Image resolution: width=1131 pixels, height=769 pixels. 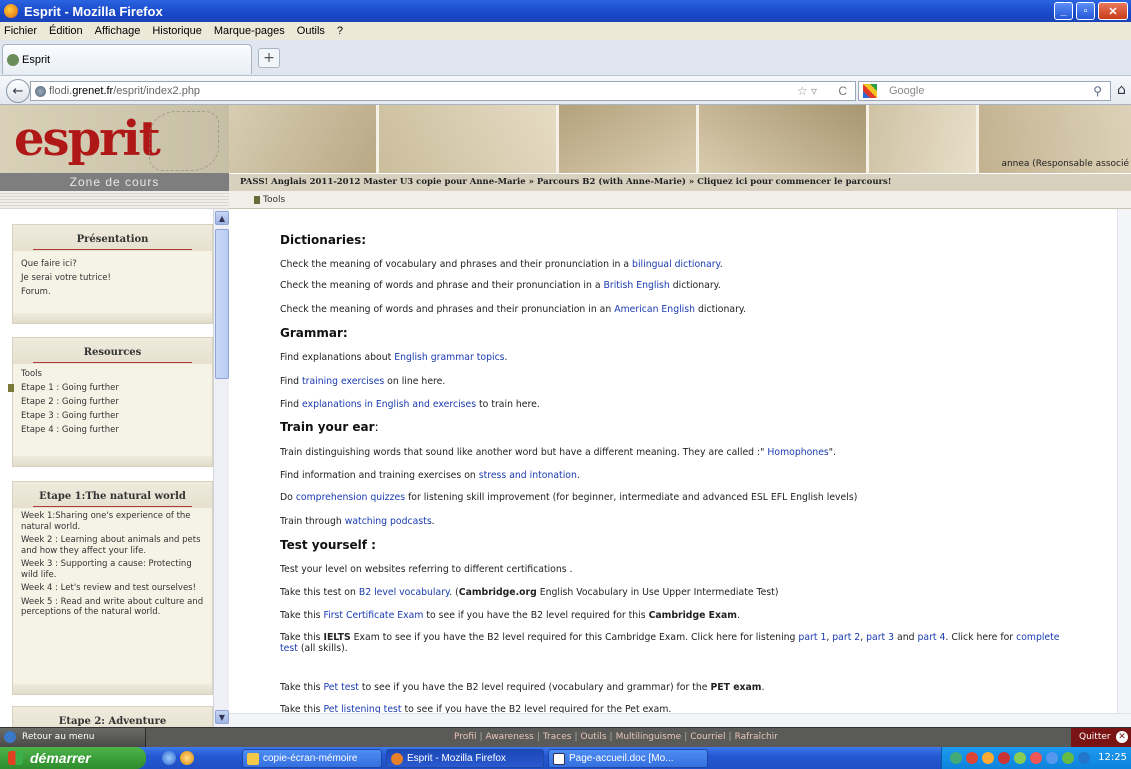 What do you see at coordinates (1124, 461) in the screenshot?
I see `content-vertical-scrollbar` at bounding box center [1124, 461].